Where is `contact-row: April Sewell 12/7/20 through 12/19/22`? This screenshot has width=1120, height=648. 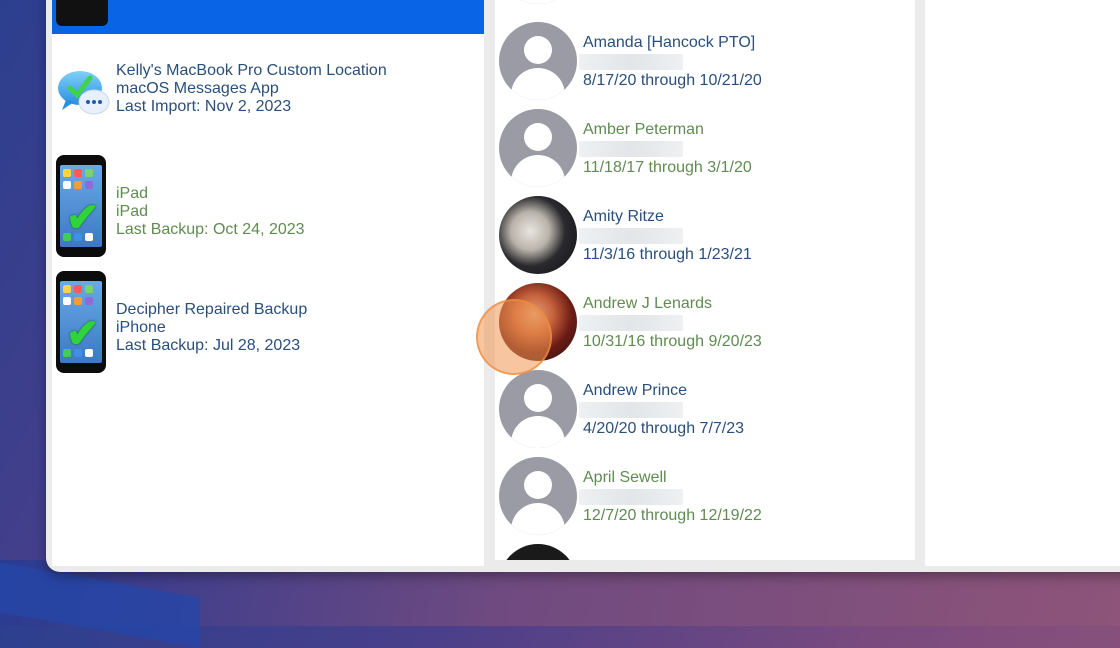
contact-row: April Sewell 12/7/20 through 12/19/22 is located at coordinates (705, 500).